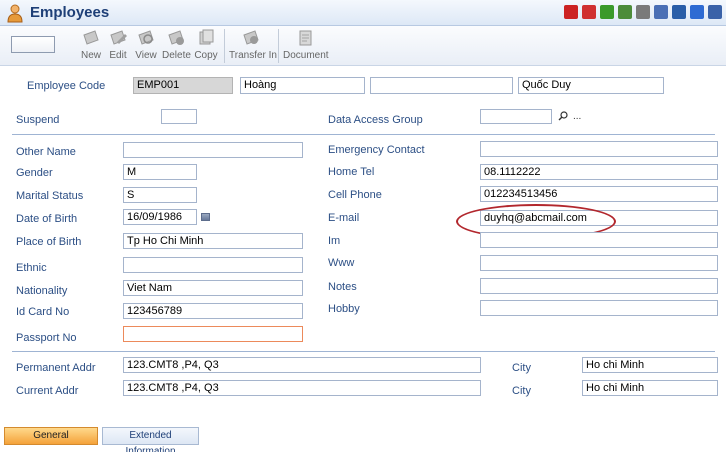 The width and height of the screenshot is (726, 452). Describe the element at coordinates (146, 37) in the screenshot. I see `view-icon` at that location.